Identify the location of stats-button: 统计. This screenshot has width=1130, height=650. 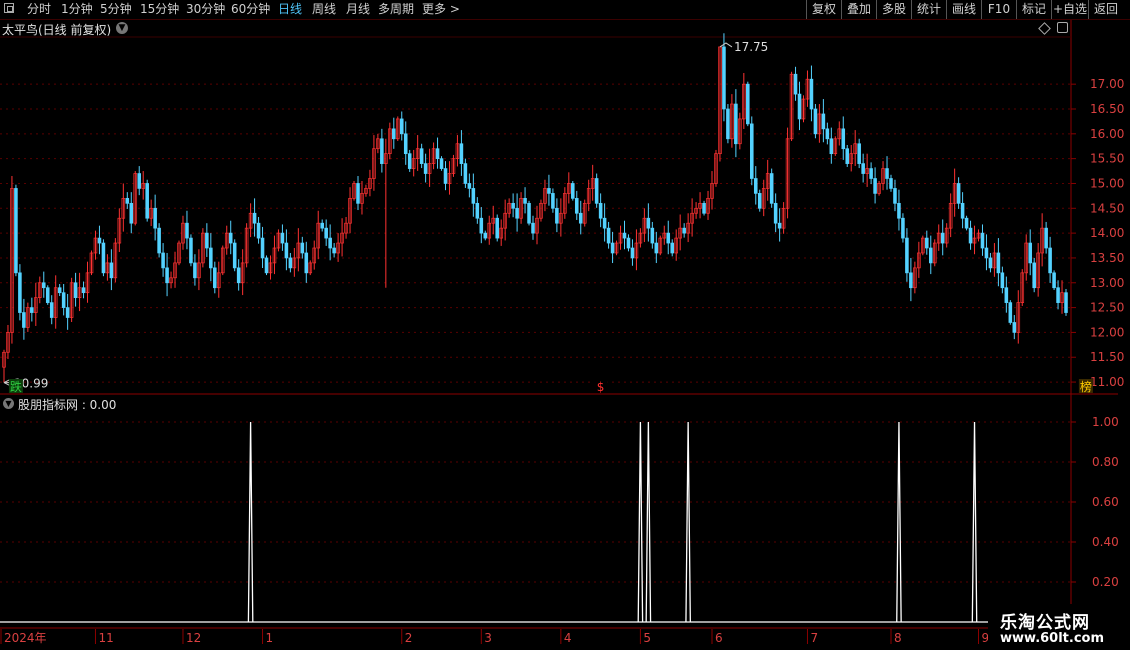
(928, 9).